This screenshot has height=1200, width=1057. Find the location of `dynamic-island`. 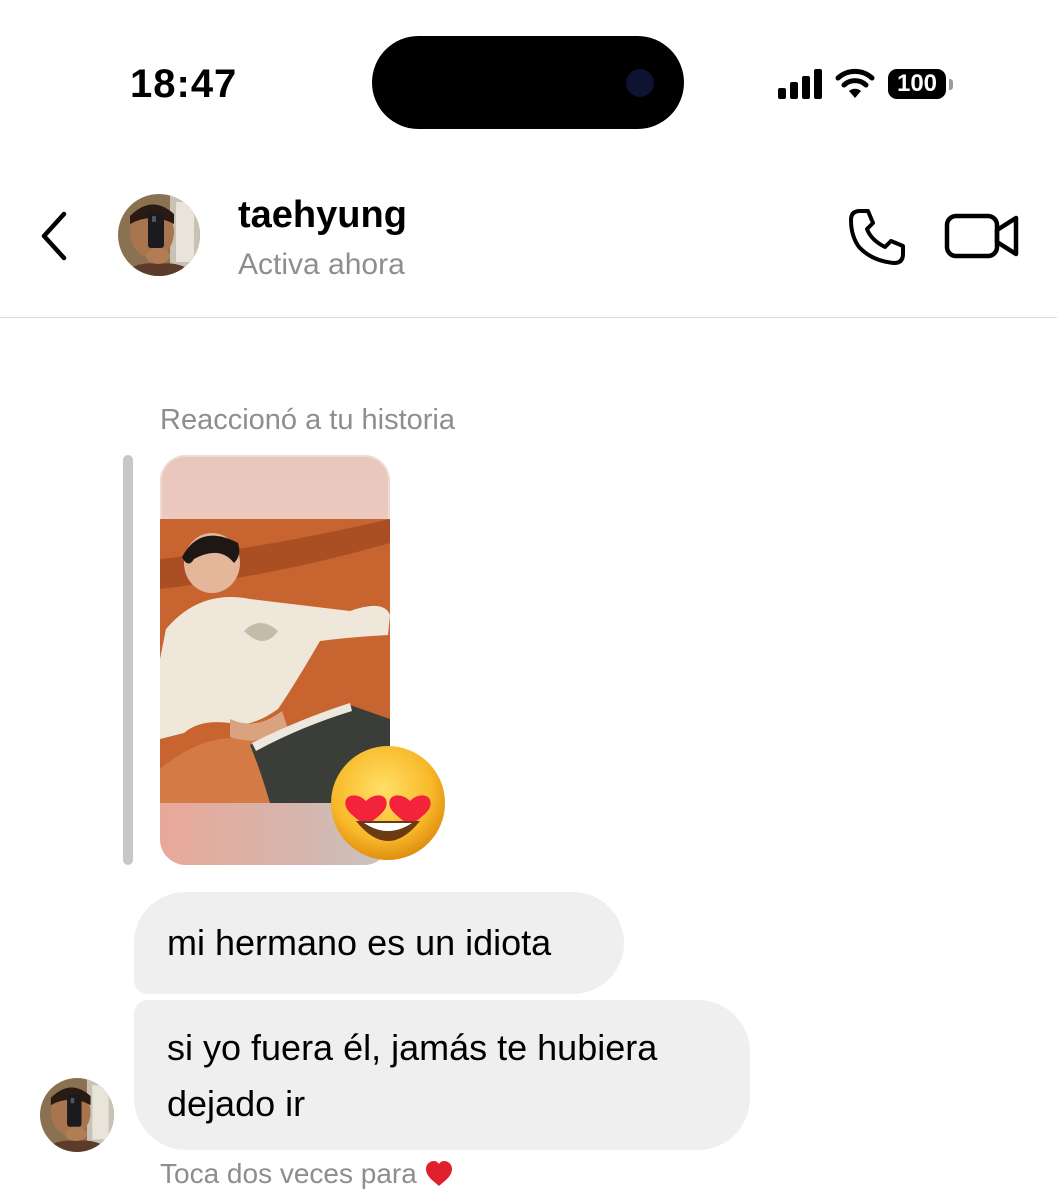

dynamic-island is located at coordinates (528, 82).